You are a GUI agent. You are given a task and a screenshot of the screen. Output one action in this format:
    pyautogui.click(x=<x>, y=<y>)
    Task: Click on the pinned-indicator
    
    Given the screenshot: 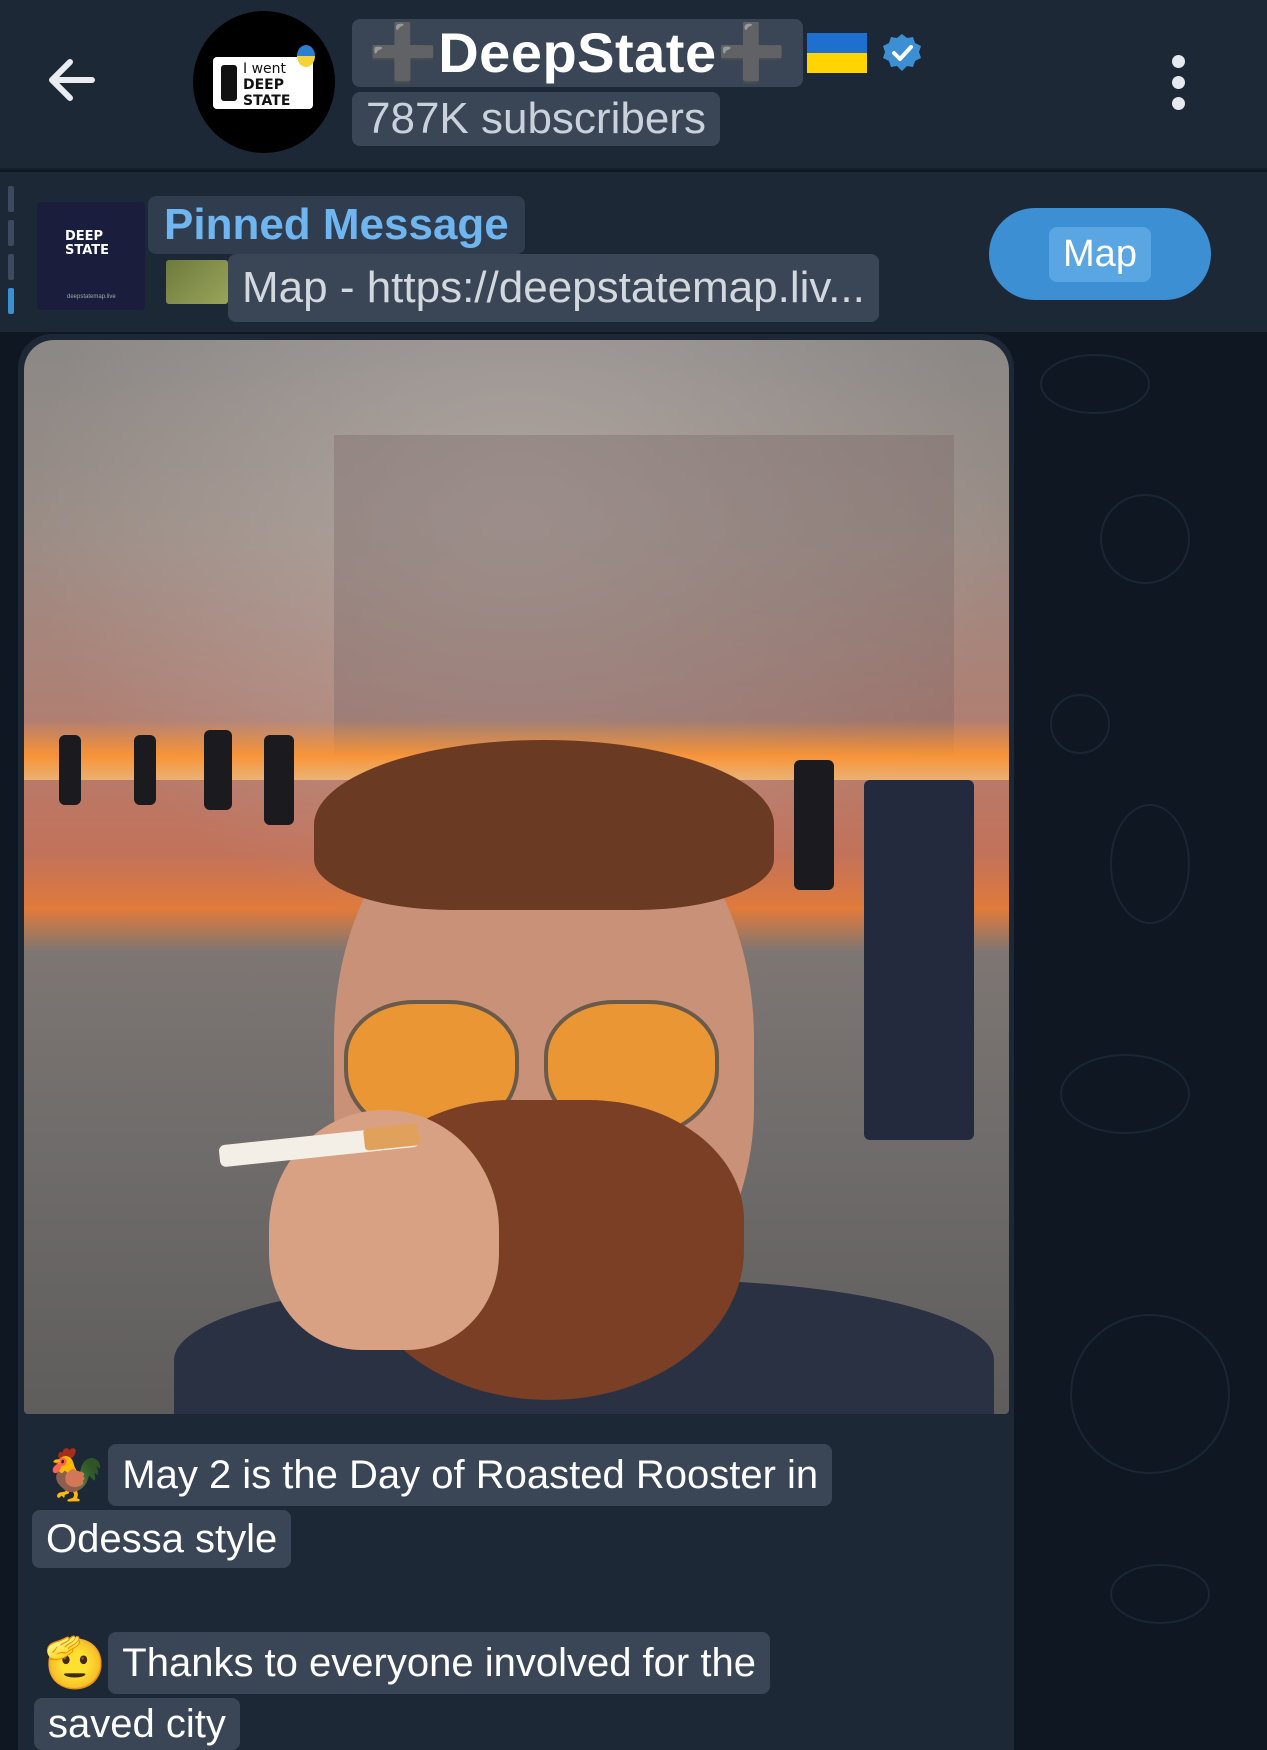 What is the action you would take?
    pyautogui.click(x=11, y=251)
    